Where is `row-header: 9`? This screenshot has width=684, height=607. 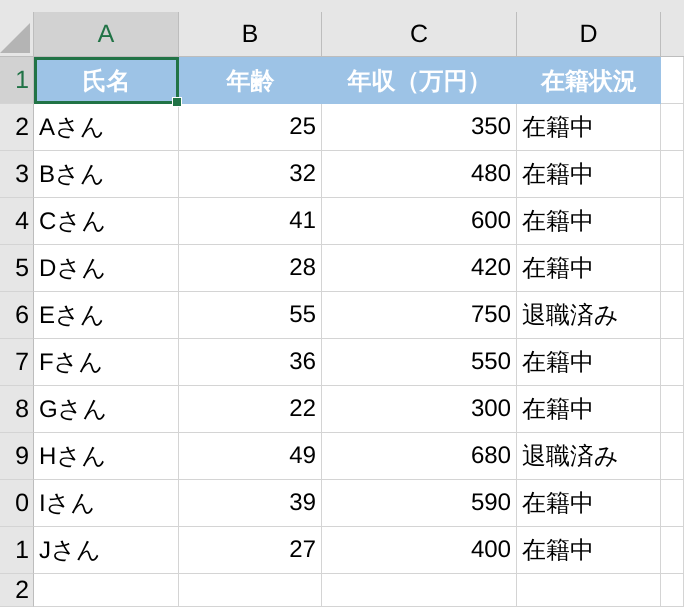
row-header: 9 is located at coordinates (17, 456).